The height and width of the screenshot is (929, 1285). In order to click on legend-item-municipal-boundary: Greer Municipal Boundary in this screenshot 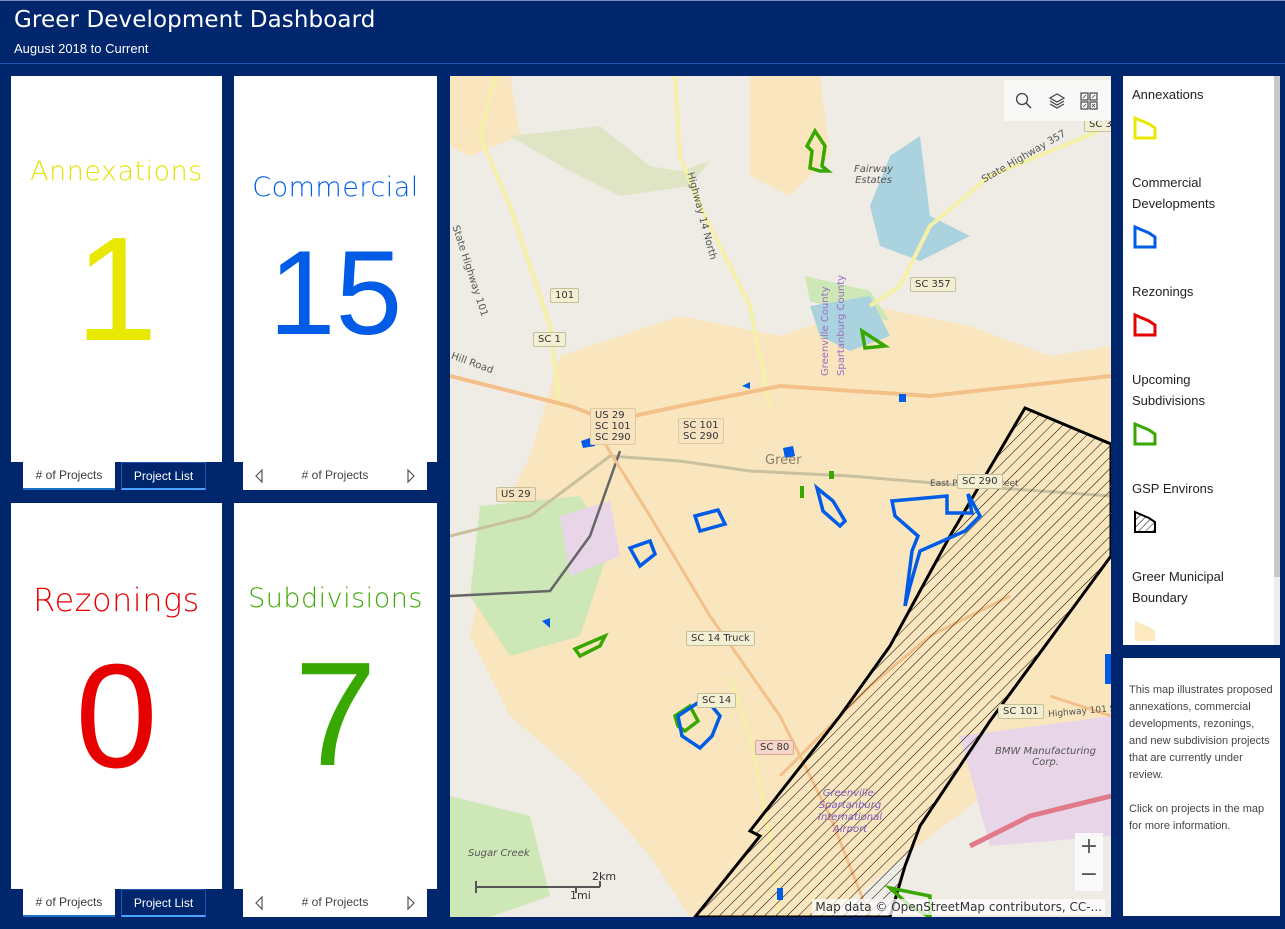, I will do `click(1199, 605)`.